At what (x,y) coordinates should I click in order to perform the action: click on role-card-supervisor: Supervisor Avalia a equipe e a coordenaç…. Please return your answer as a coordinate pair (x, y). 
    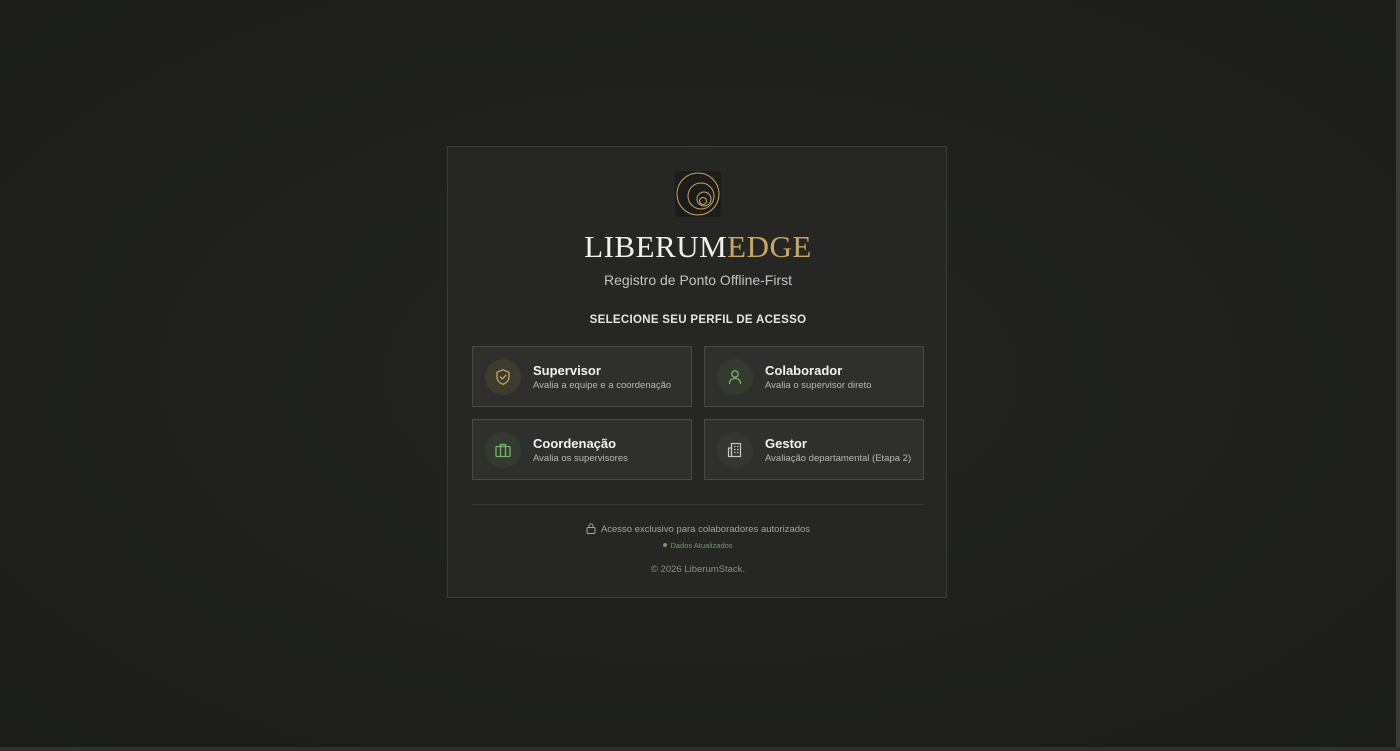
    Looking at the image, I should click on (582, 376).